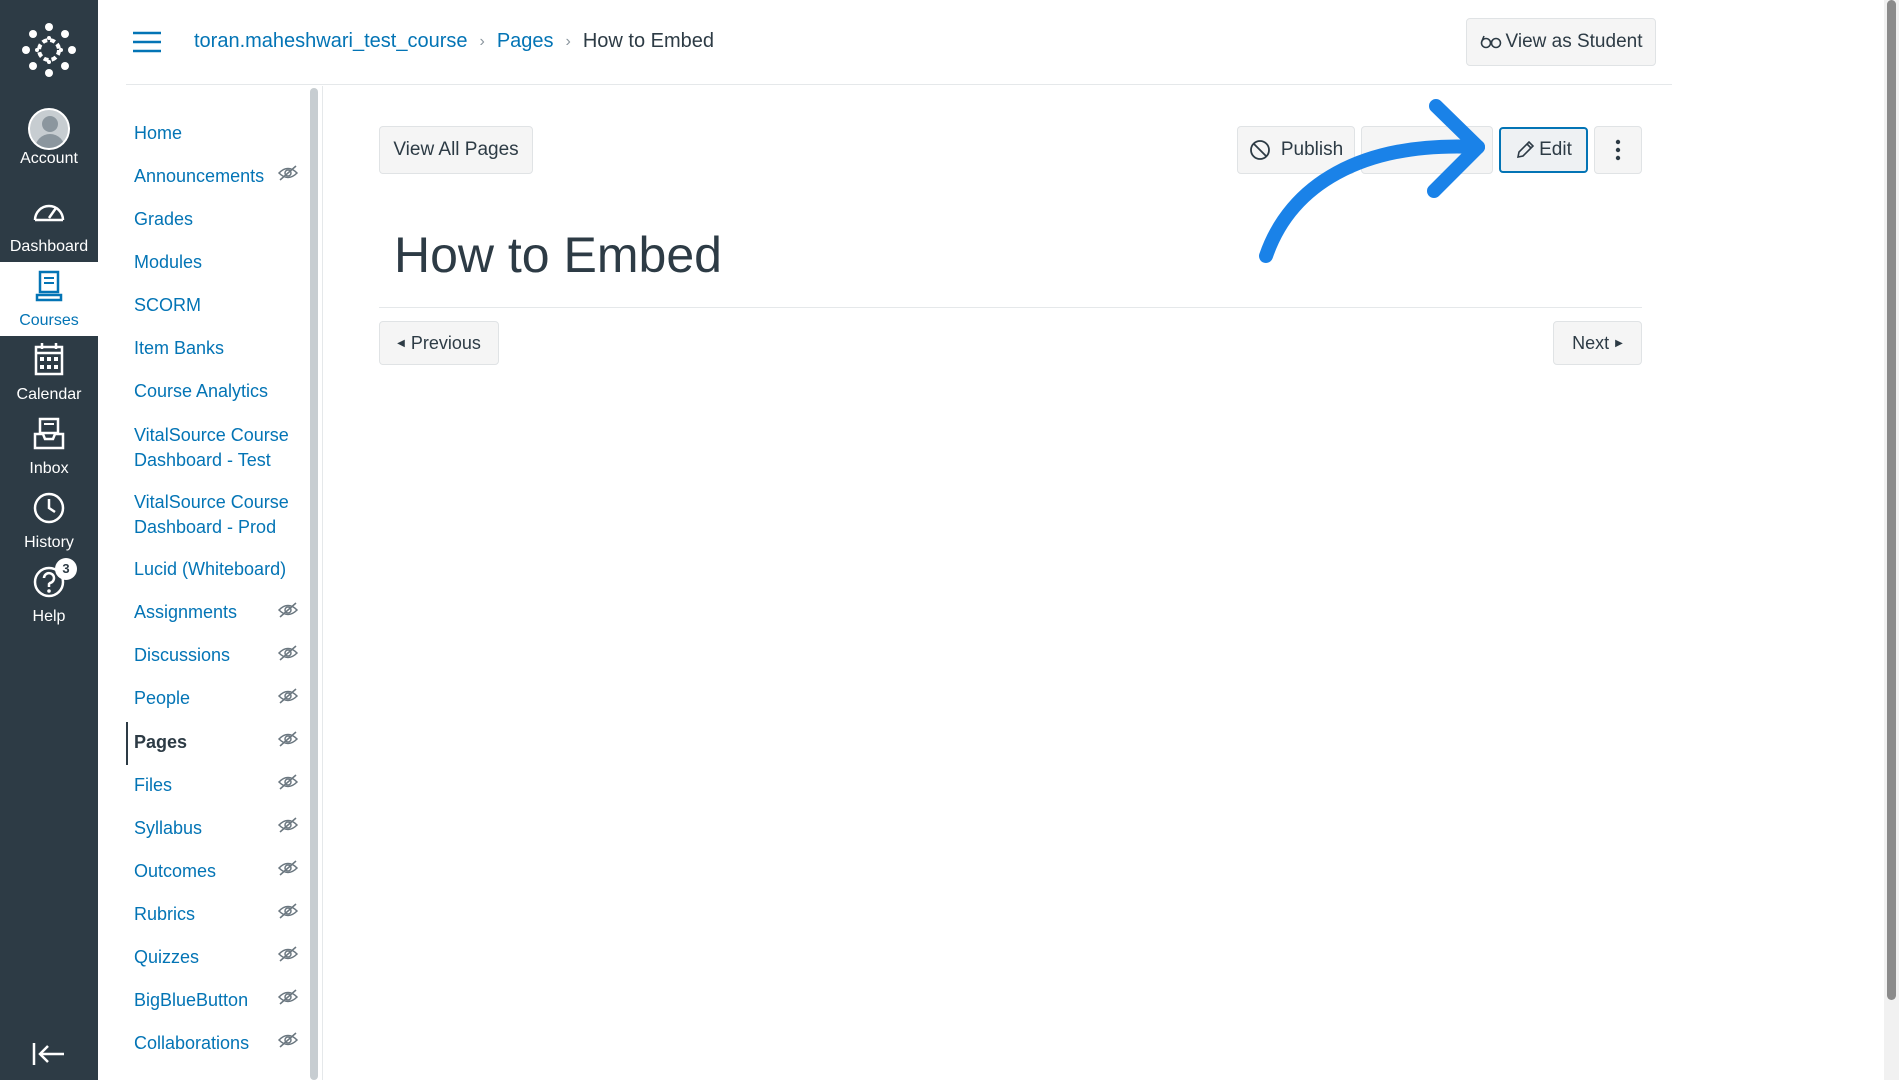 This screenshot has width=1899, height=1080. I want to click on caret-left-icon: ◀, so click(401, 343).